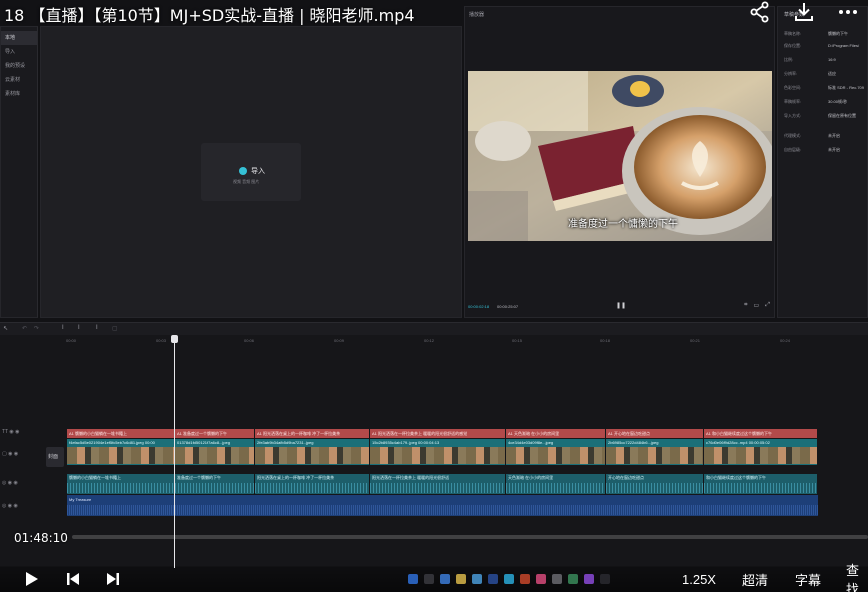 This screenshot has height=592, width=868. I want to click on progress-bar, so click(470, 537).